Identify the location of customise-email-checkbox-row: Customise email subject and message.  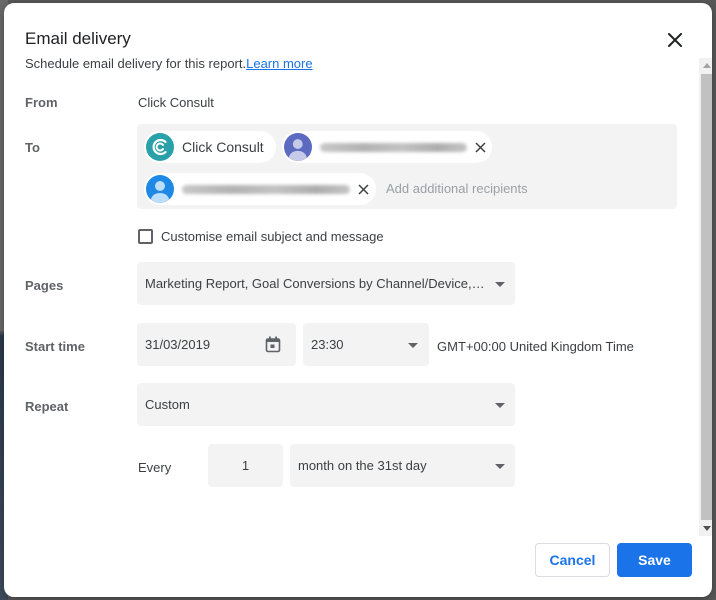
(261, 236).